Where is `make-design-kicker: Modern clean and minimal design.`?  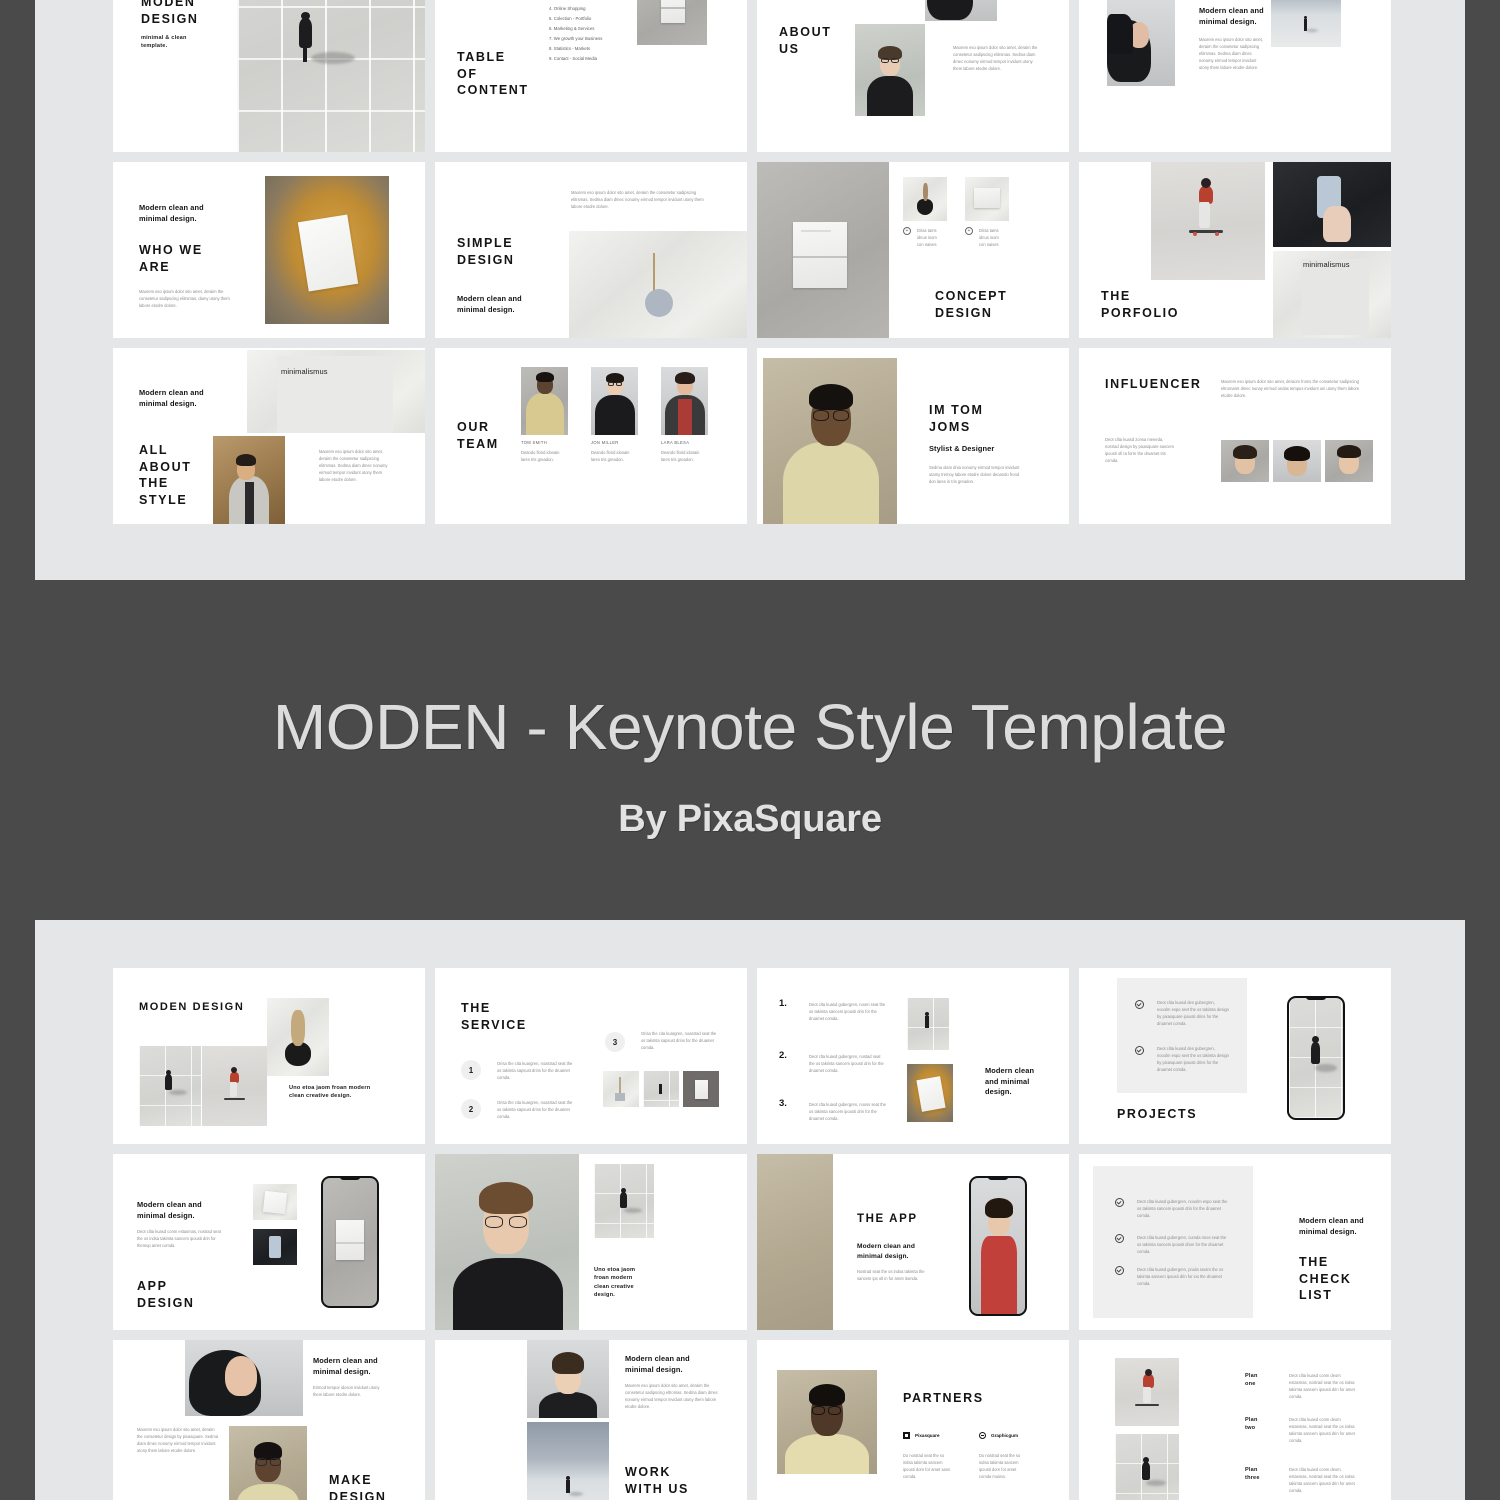
make-design-kicker: Modern clean and minimal design. is located at coordinates (345, 1366).